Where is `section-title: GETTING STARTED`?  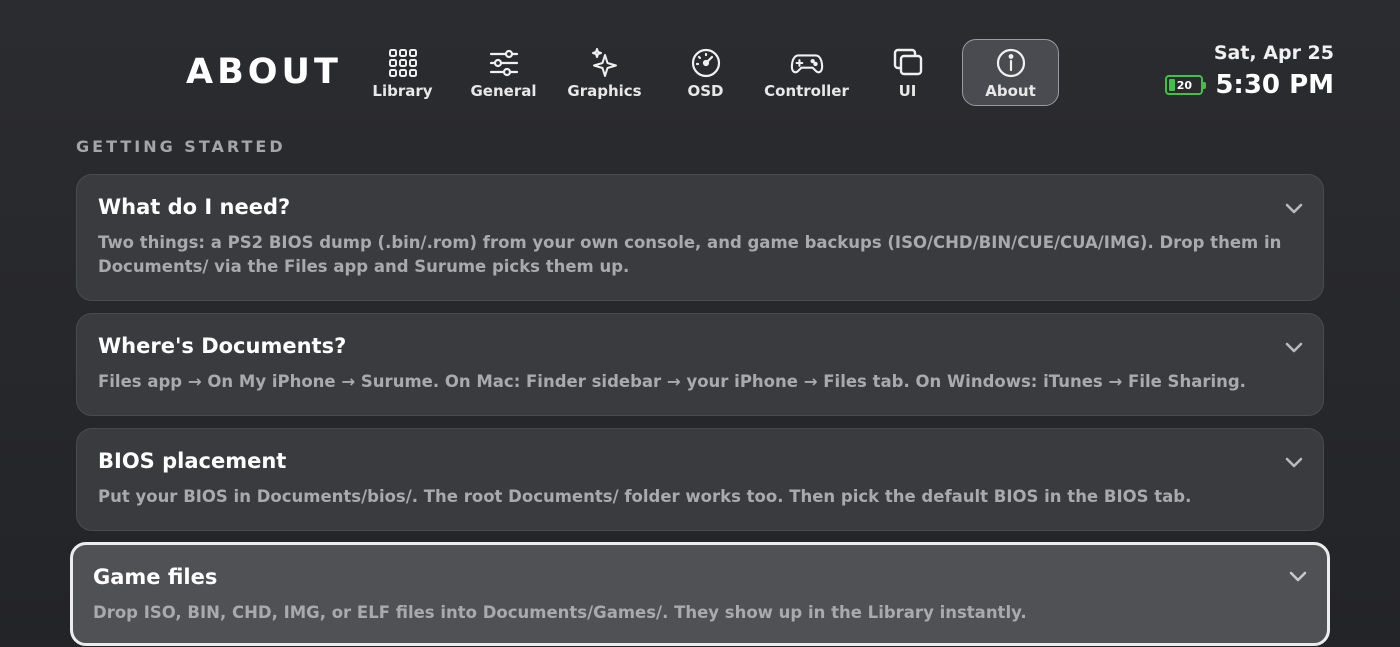 section-title: GETTING STARTED is located at coordinates (181, 146).